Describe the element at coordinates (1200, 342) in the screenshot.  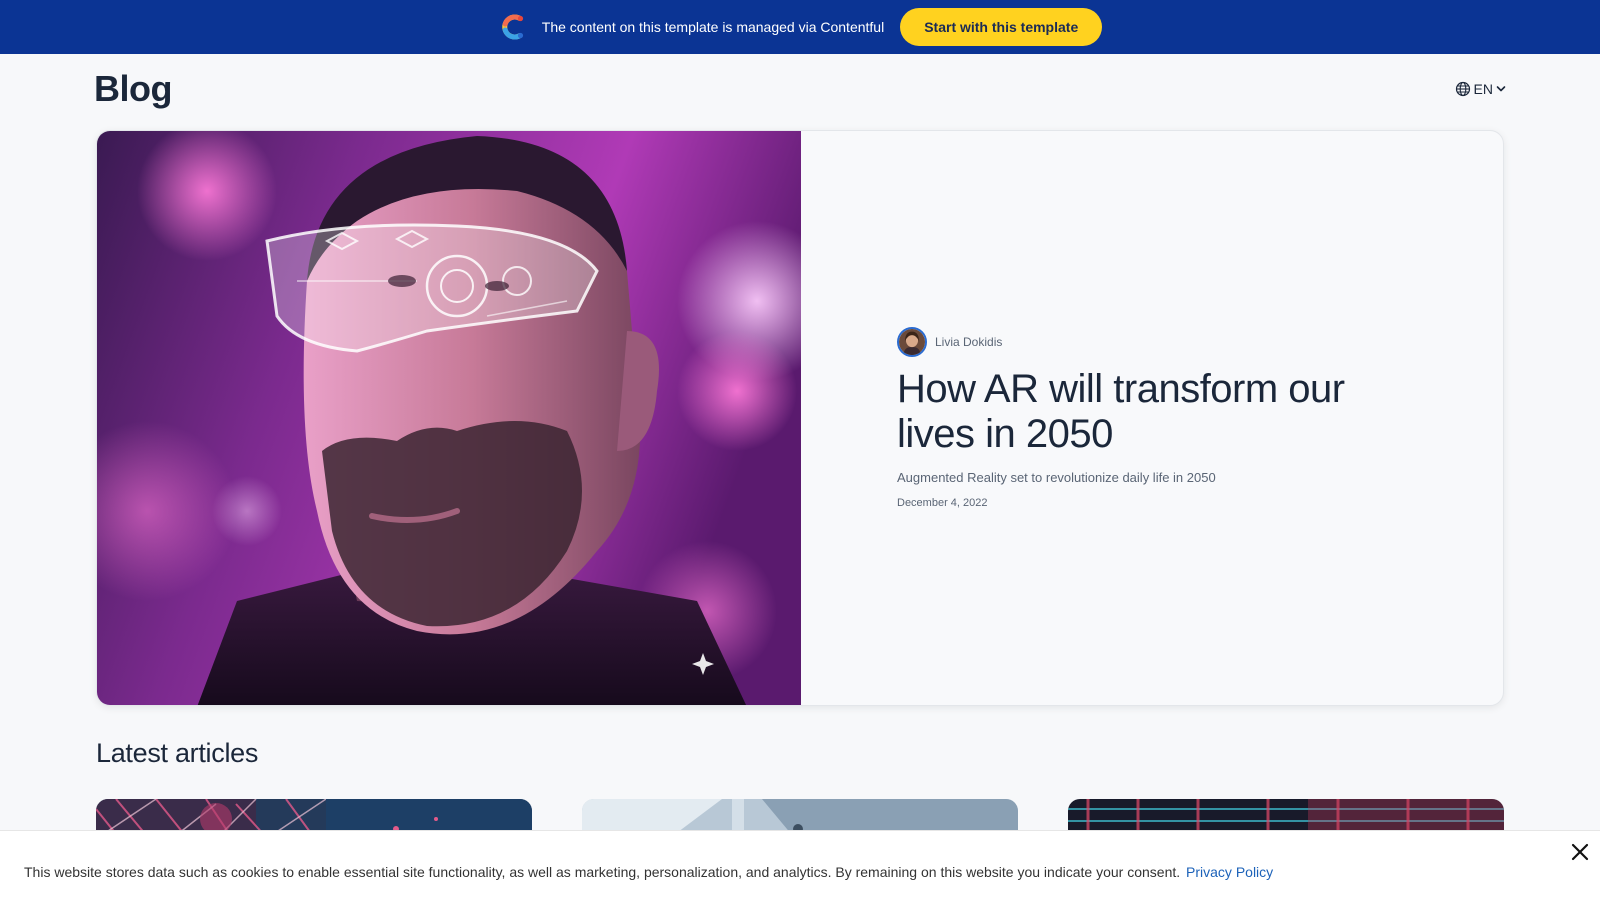
I see `author: Livia Dokidis` at that location.